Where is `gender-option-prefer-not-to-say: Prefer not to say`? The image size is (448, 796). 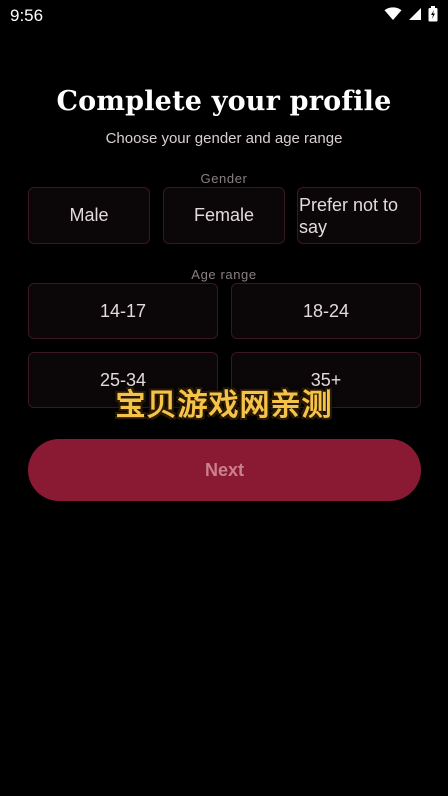
gender-option-prefer-not-to-say: Prefer not to say is located at coordinates (359, 215).